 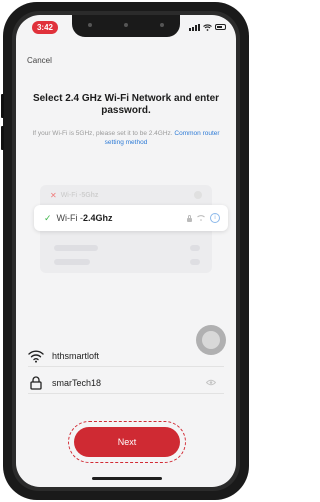 I want to click on info-icon: i, so click(x=215, y=218).